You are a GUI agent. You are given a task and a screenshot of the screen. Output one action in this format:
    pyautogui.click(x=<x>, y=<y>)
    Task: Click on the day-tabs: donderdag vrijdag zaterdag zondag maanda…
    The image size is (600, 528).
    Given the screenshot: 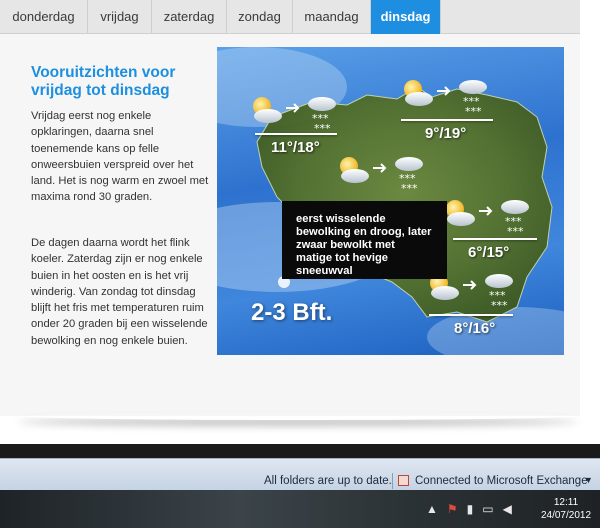 What is the action you would take?
    pyautogui.click(x=290, y=20)
    